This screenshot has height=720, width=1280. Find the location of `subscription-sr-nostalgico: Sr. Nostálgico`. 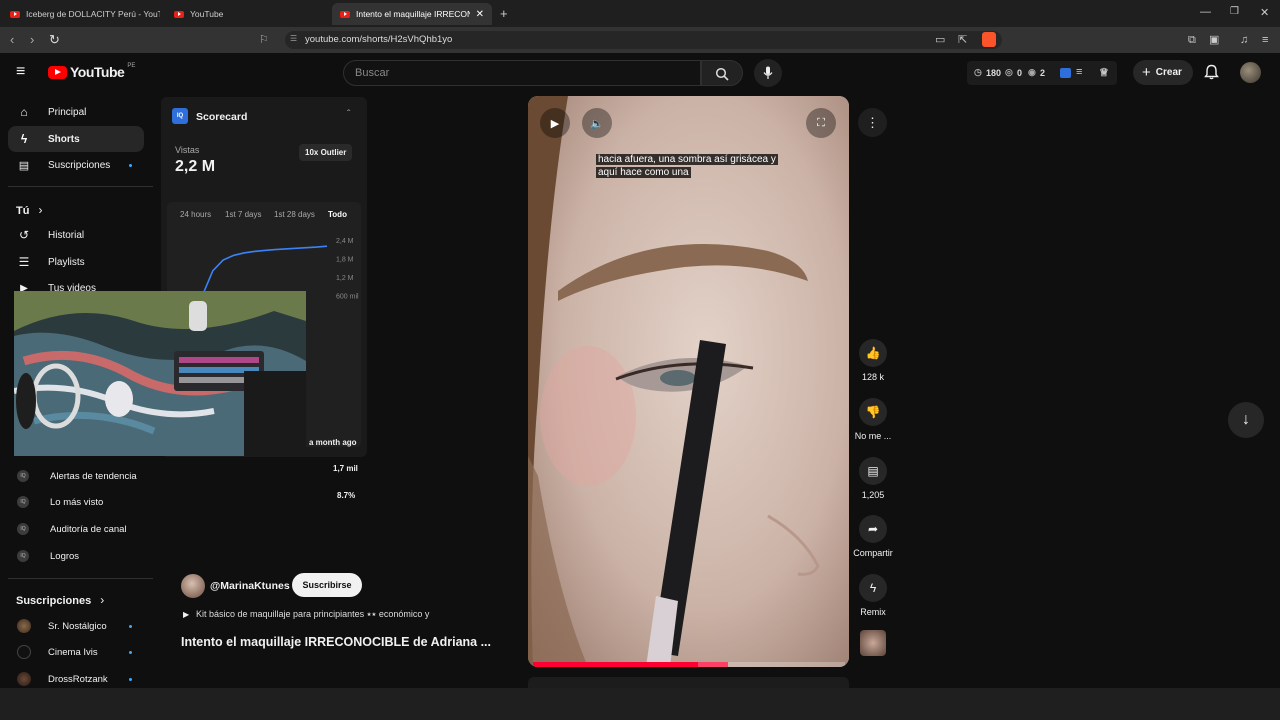

subscription-sr-nostalgico: Sr. Nostálgico is located at coordinates (62, 626).